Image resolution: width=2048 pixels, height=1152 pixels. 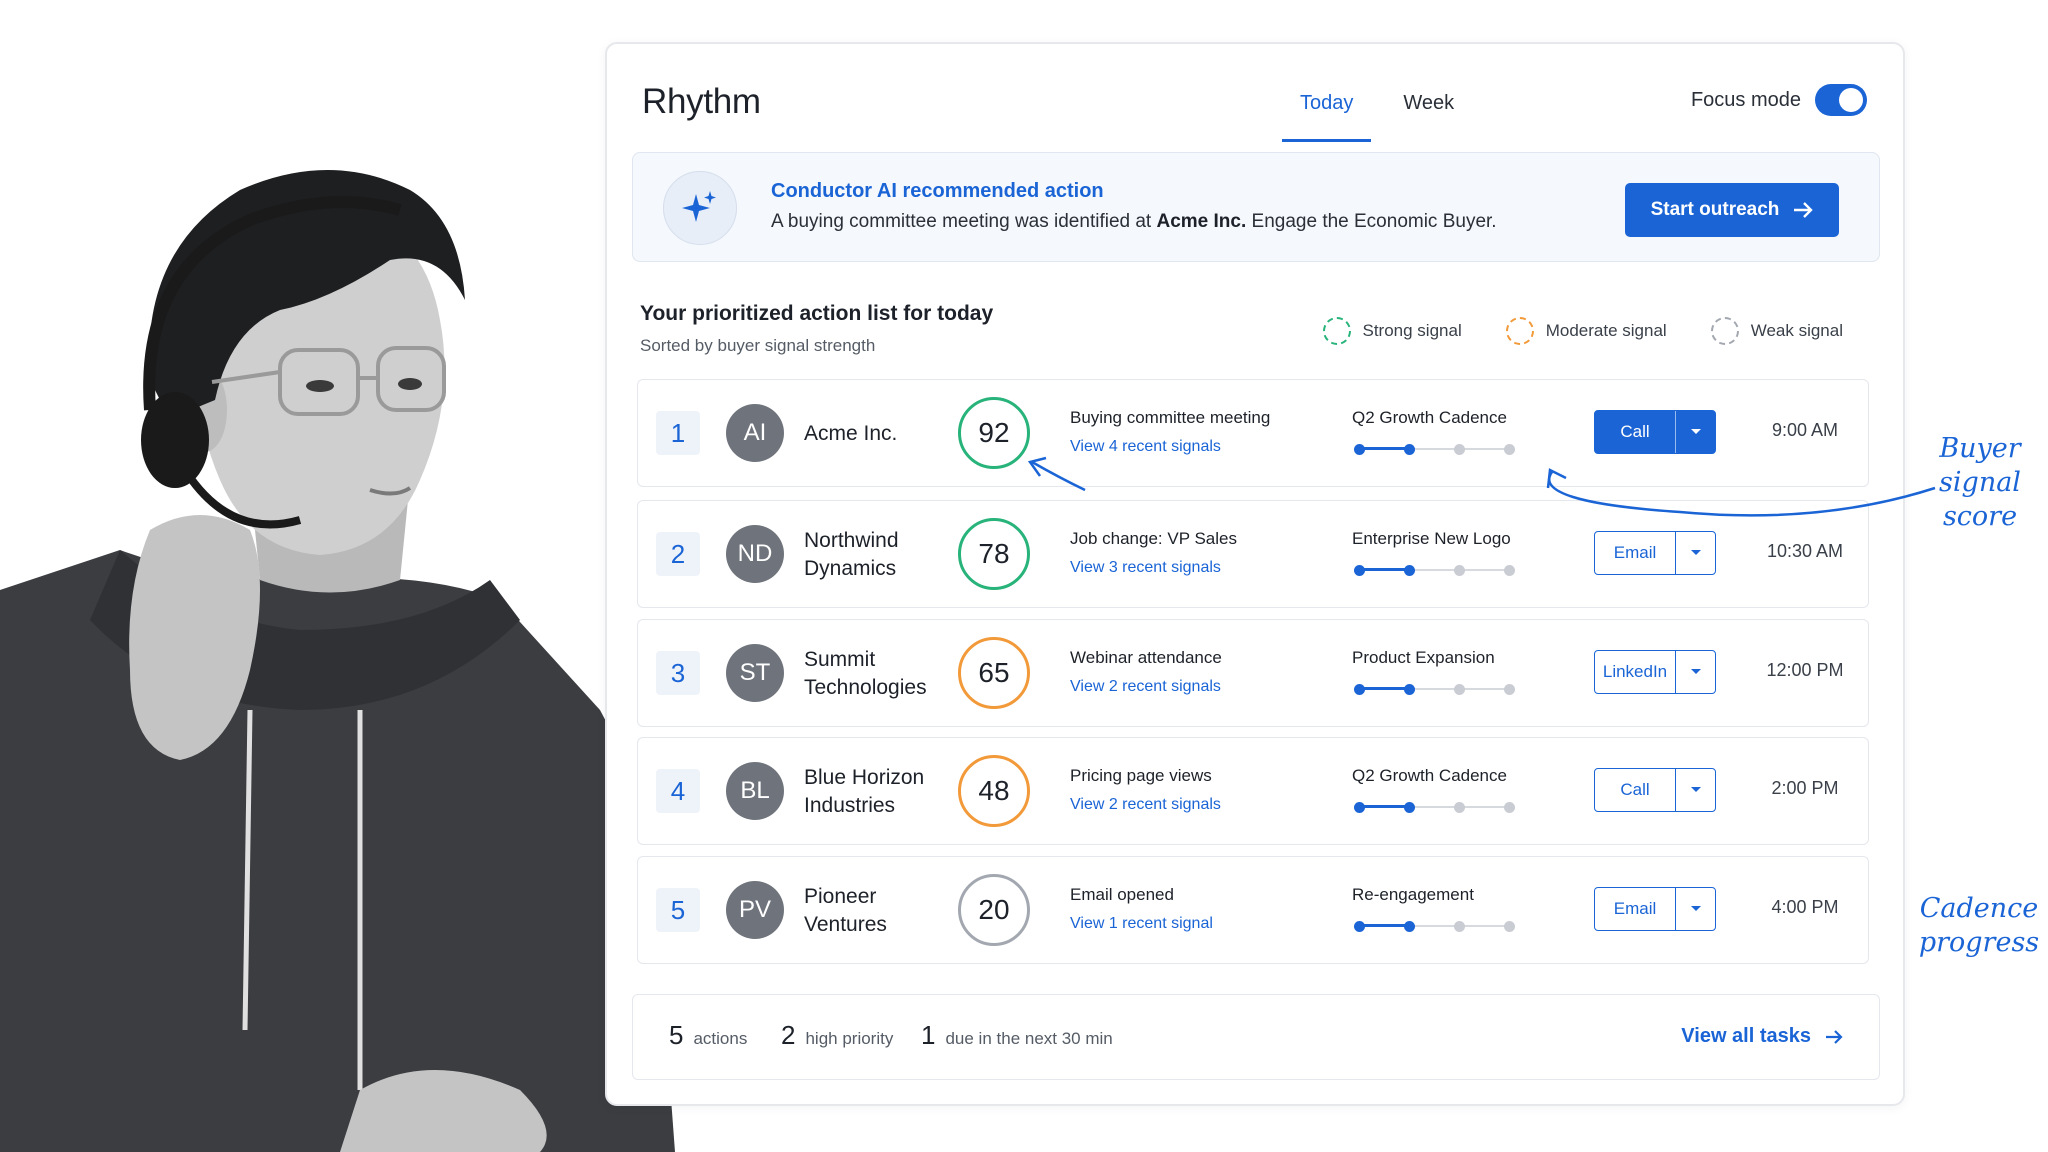 I want to click on stat-actions-num: 5, so click(x=676, y=1035).